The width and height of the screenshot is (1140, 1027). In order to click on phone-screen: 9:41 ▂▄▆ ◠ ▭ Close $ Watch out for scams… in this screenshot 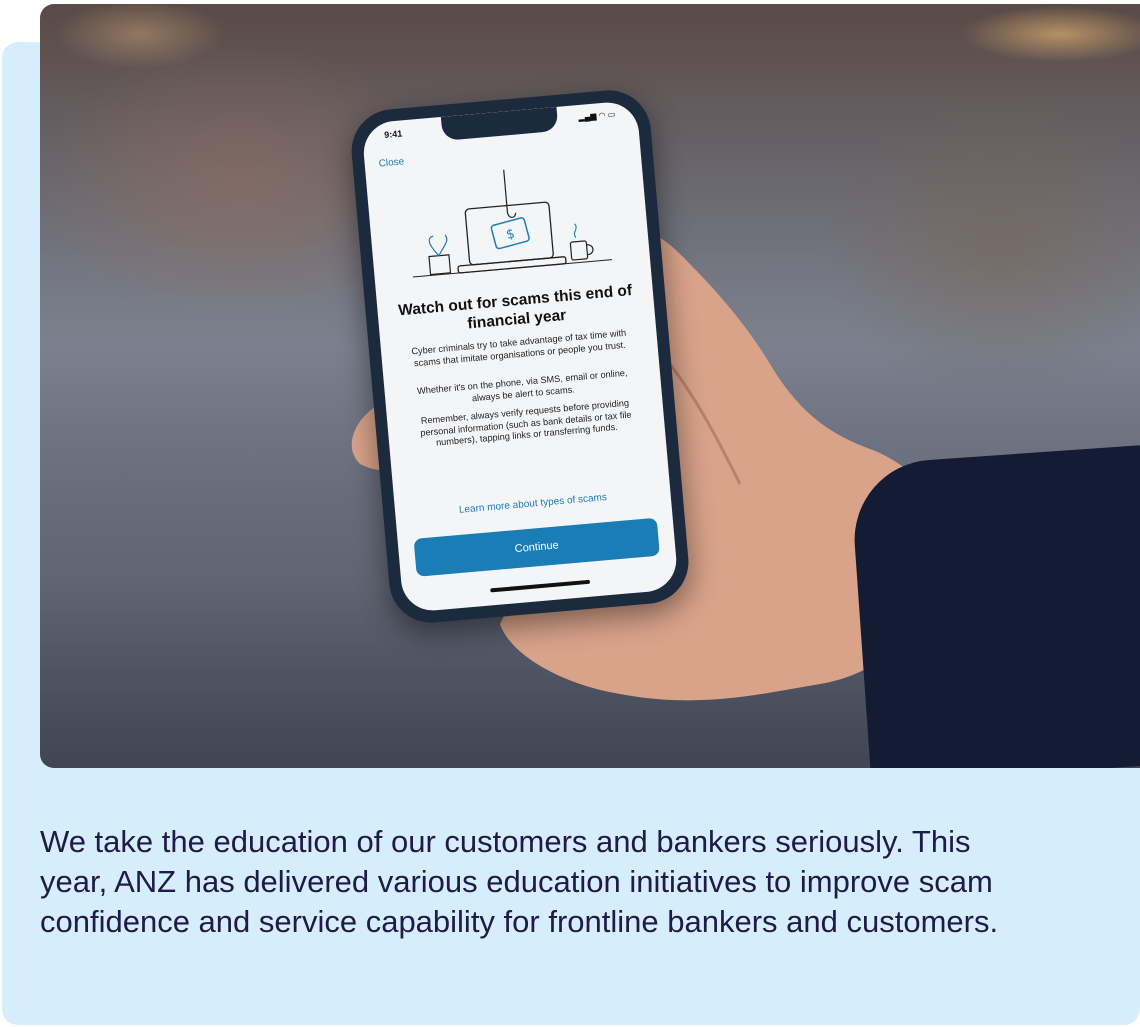, I will do `click(520, 356)`.